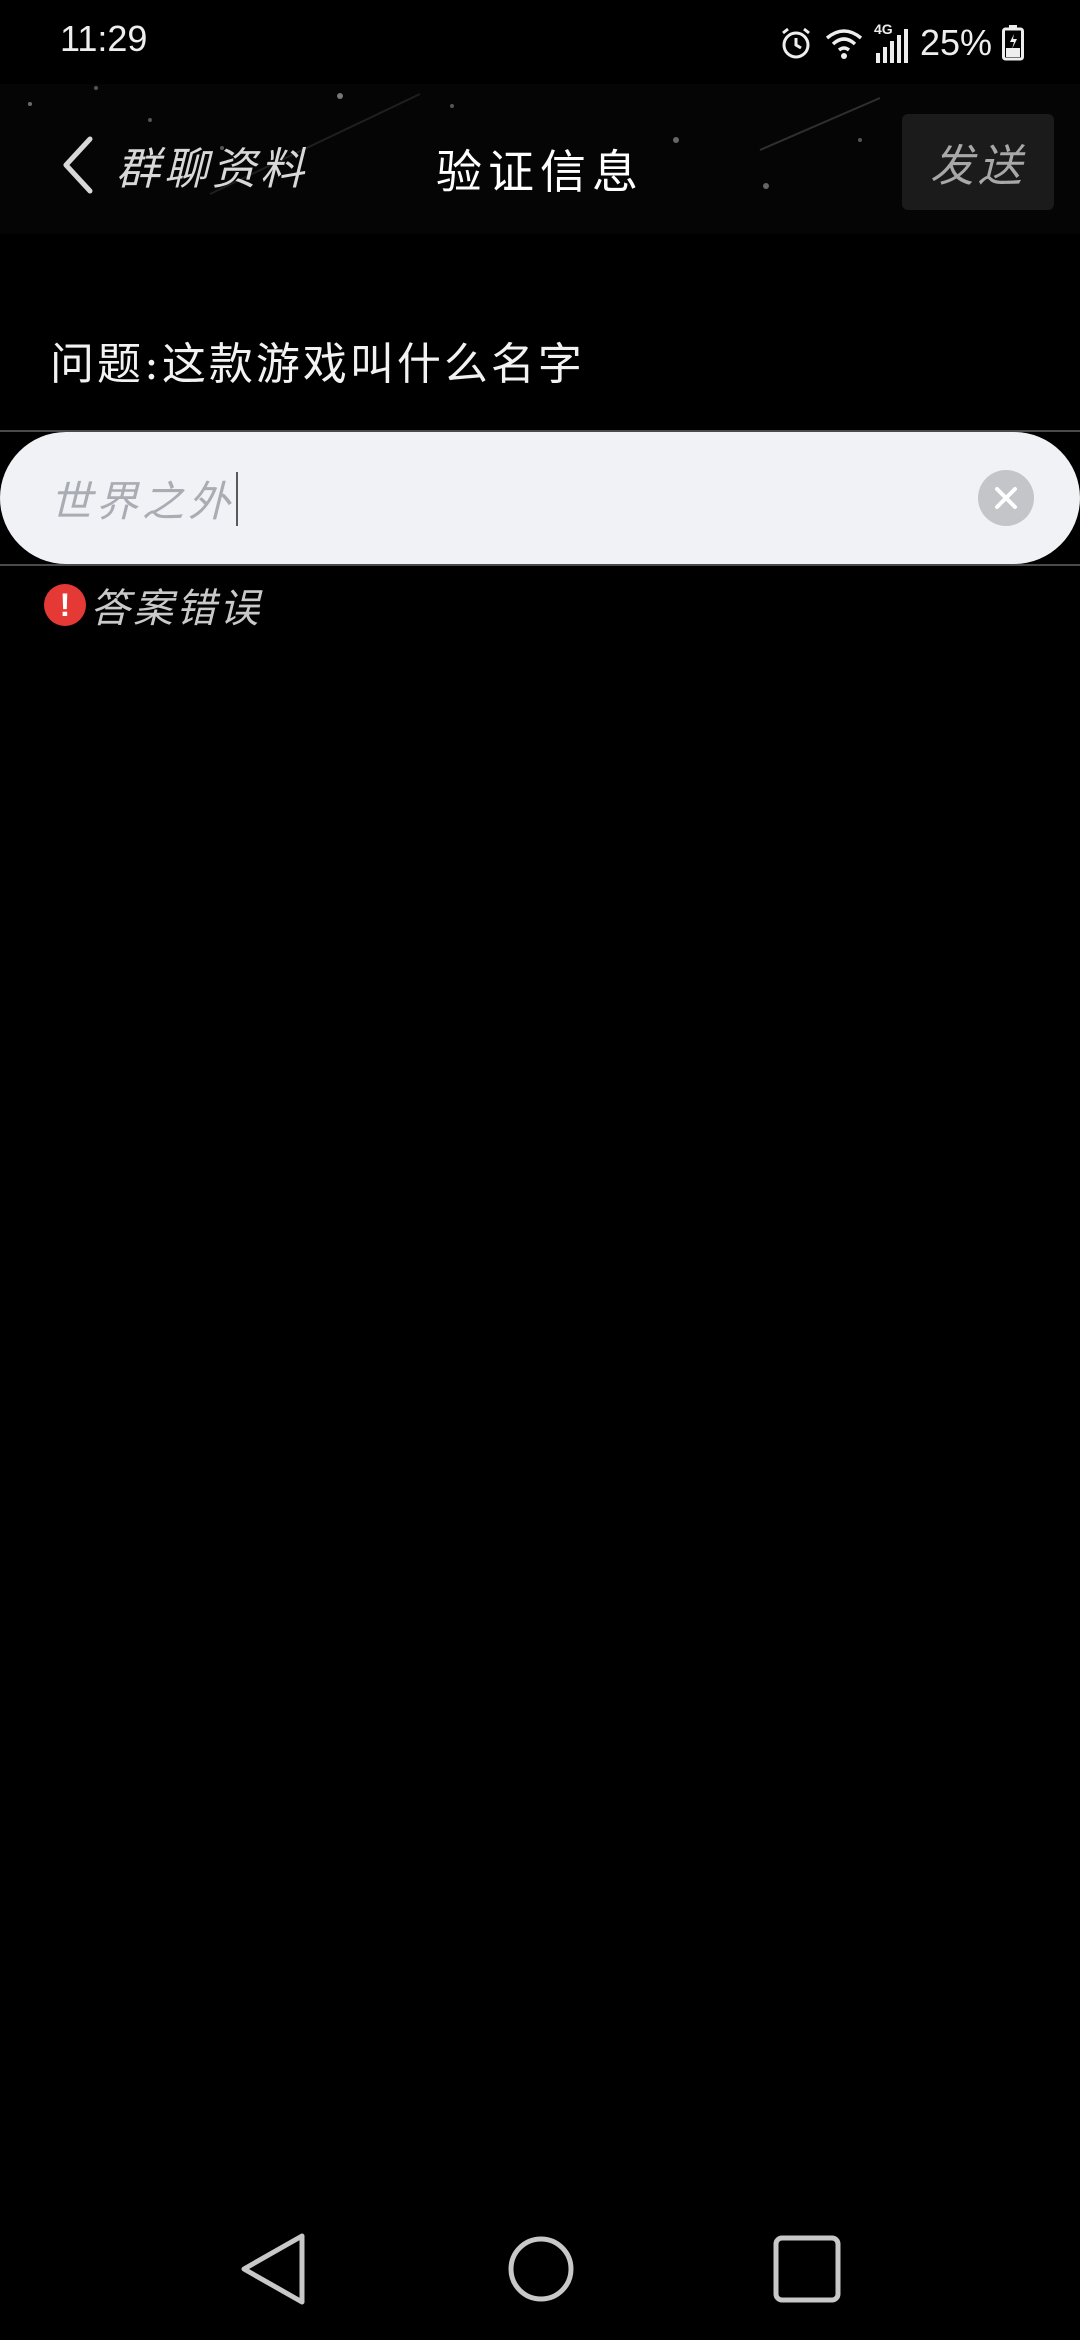 Image resolution: width=1080 pixels, height=2340 pixels. Describe the element at coordinates (540, 42) in the screenshot. I see `status-bar: 11:29 4G 25%` at that location.